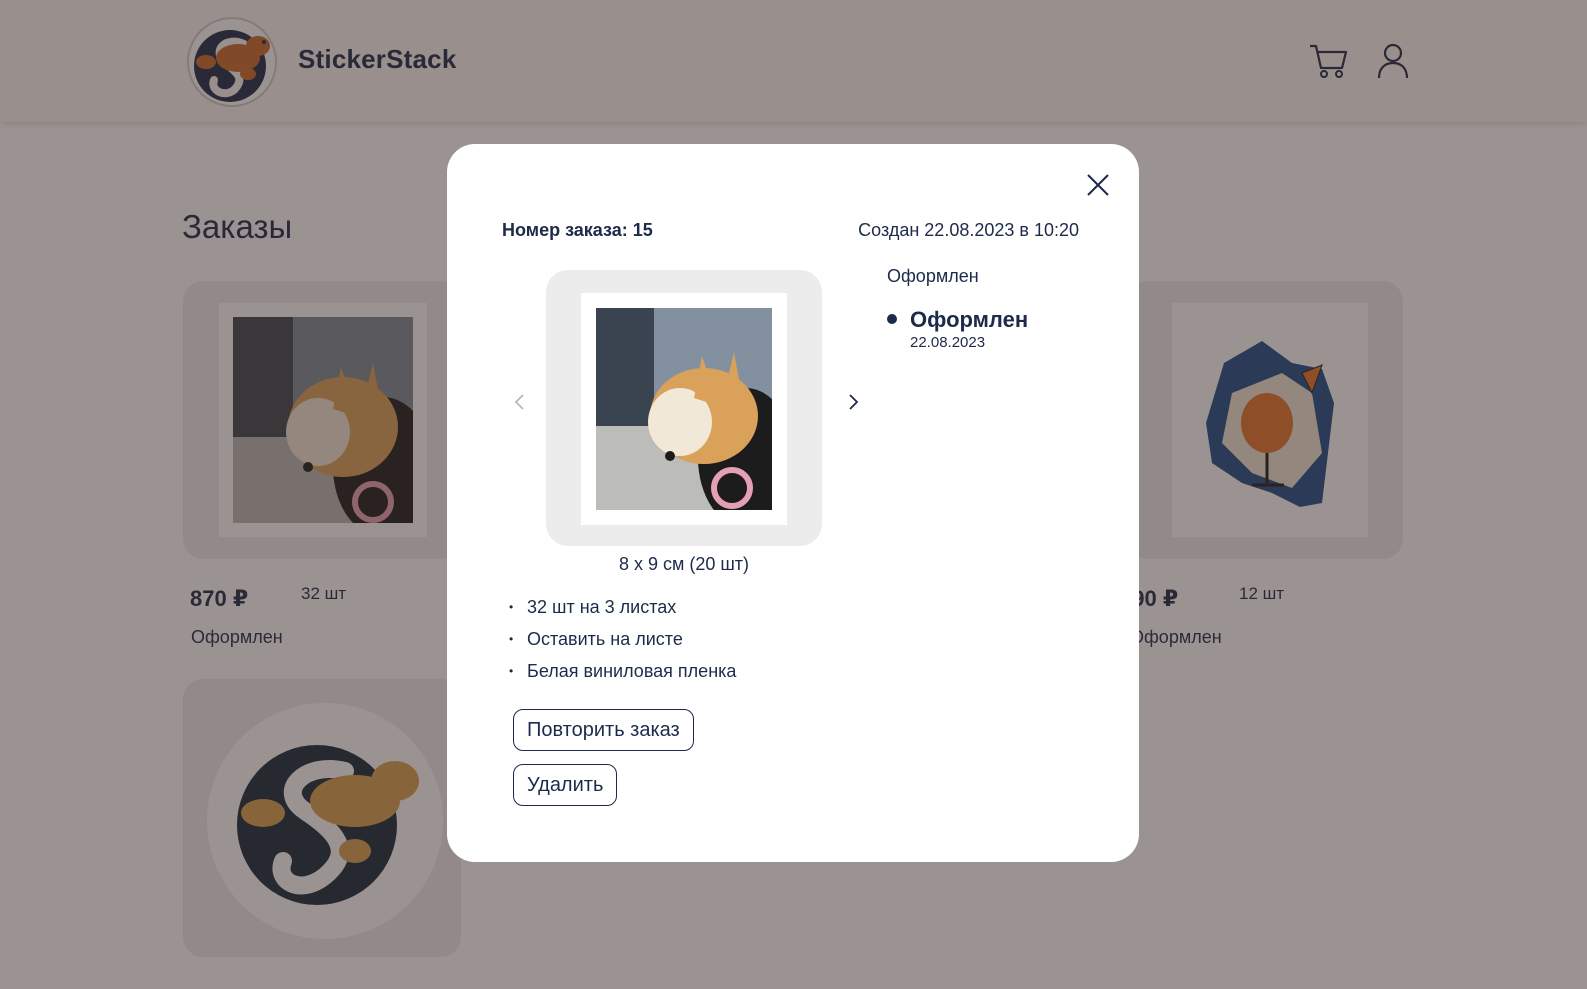  What do you see at coordinates (933, 276) in the screenshot?
I see `order-status-heading: Оформлен` at bounding box center [933, 276].